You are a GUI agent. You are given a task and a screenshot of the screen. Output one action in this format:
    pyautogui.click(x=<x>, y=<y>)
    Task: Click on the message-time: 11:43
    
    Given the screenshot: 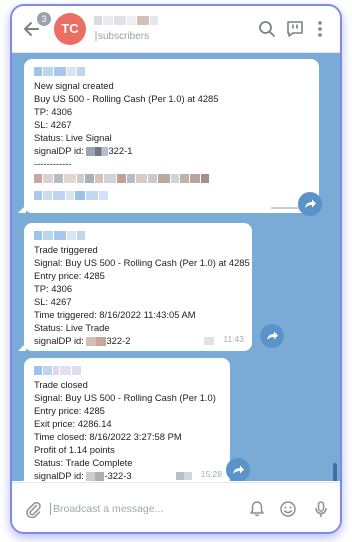 What is the action you would take?
    pyautogui.click(x=233, y=339)
    